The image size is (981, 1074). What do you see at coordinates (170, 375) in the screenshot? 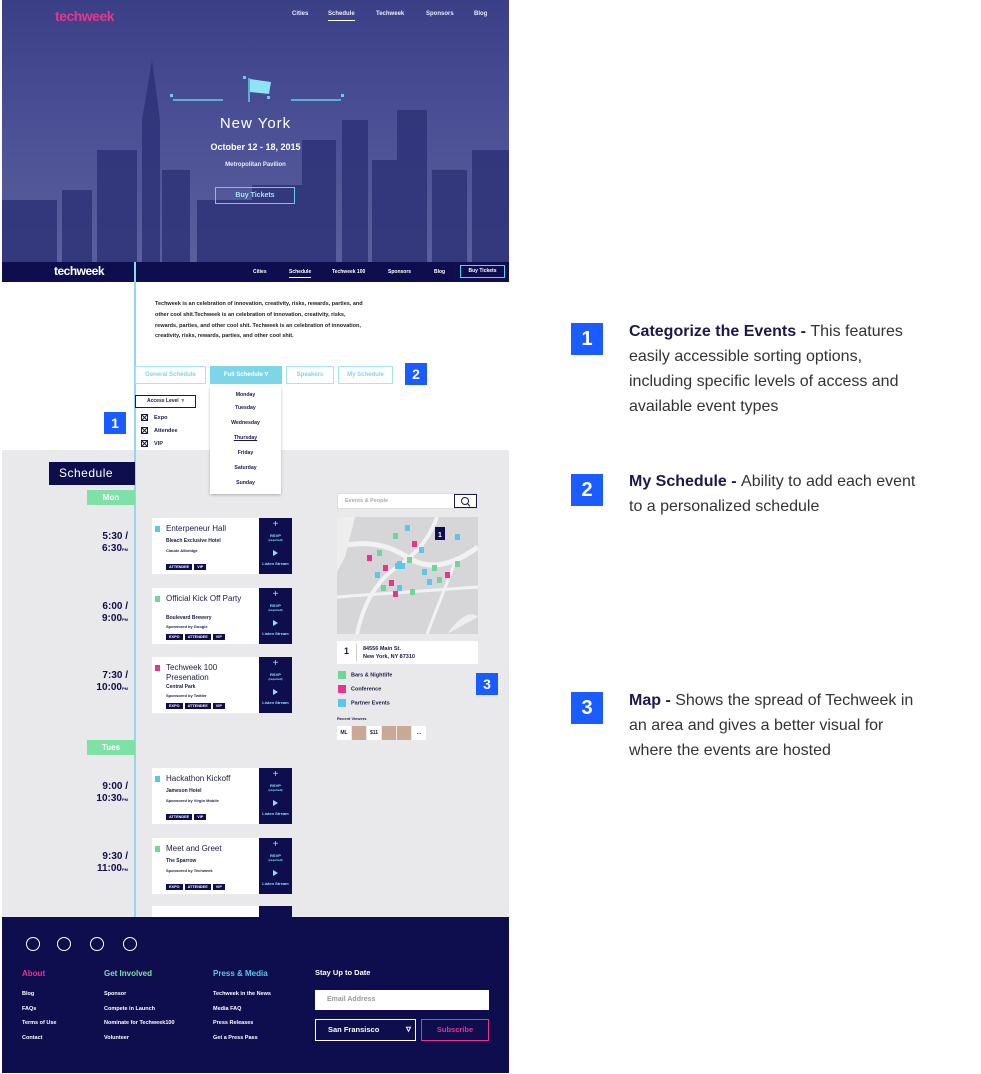
I see `tab-general-schedule: General Schedule` at bounding box center [170, 375].